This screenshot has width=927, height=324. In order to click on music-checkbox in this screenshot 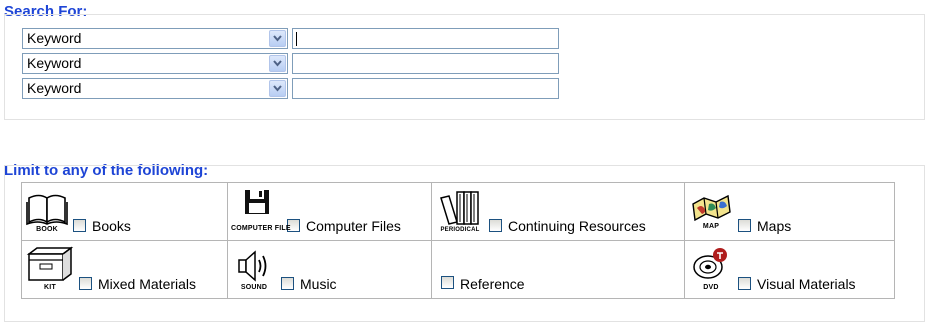, I will do `click(287, 283)`.